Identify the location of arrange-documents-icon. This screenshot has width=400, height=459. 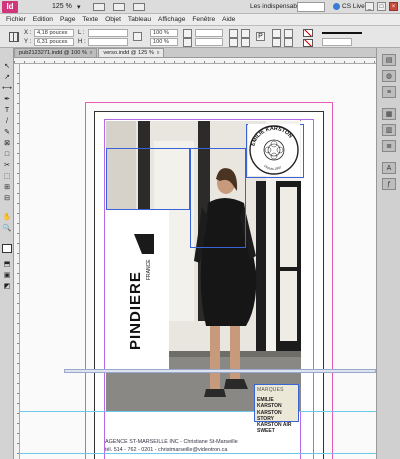
(138, 6).